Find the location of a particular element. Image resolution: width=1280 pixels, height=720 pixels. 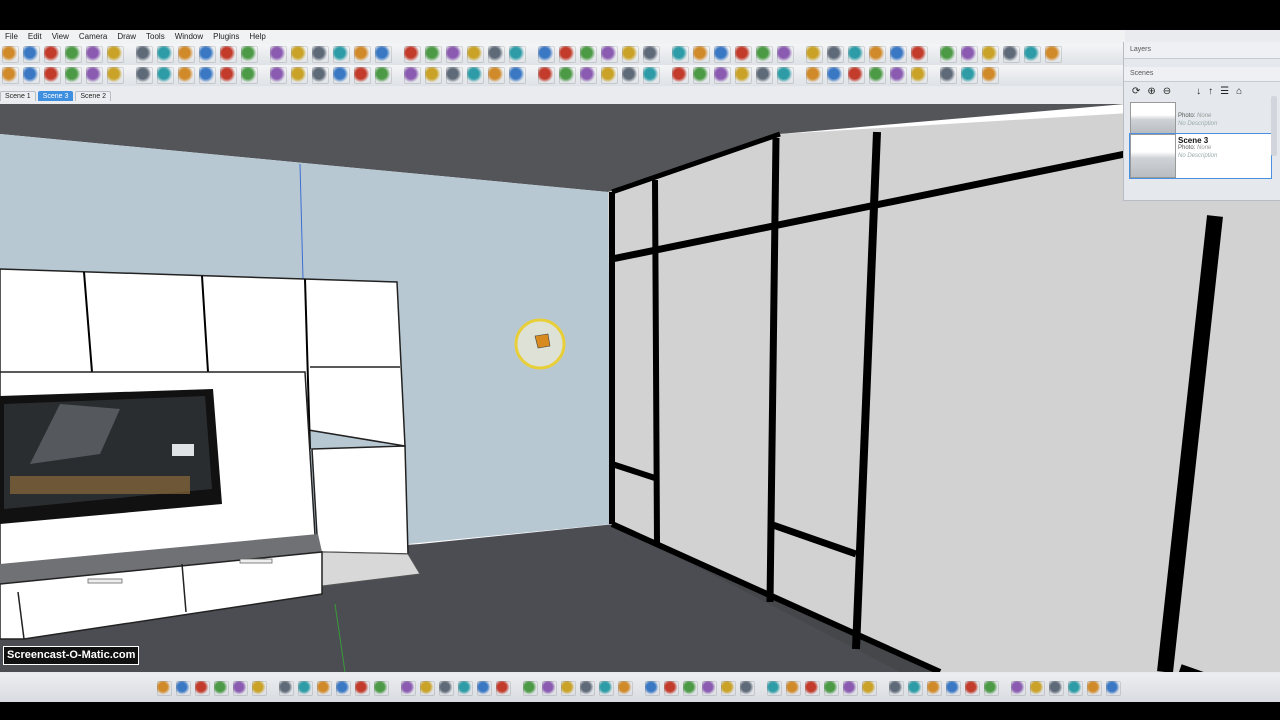

tab-scene-1: Scene 1 is located at coordinates (18, 96).